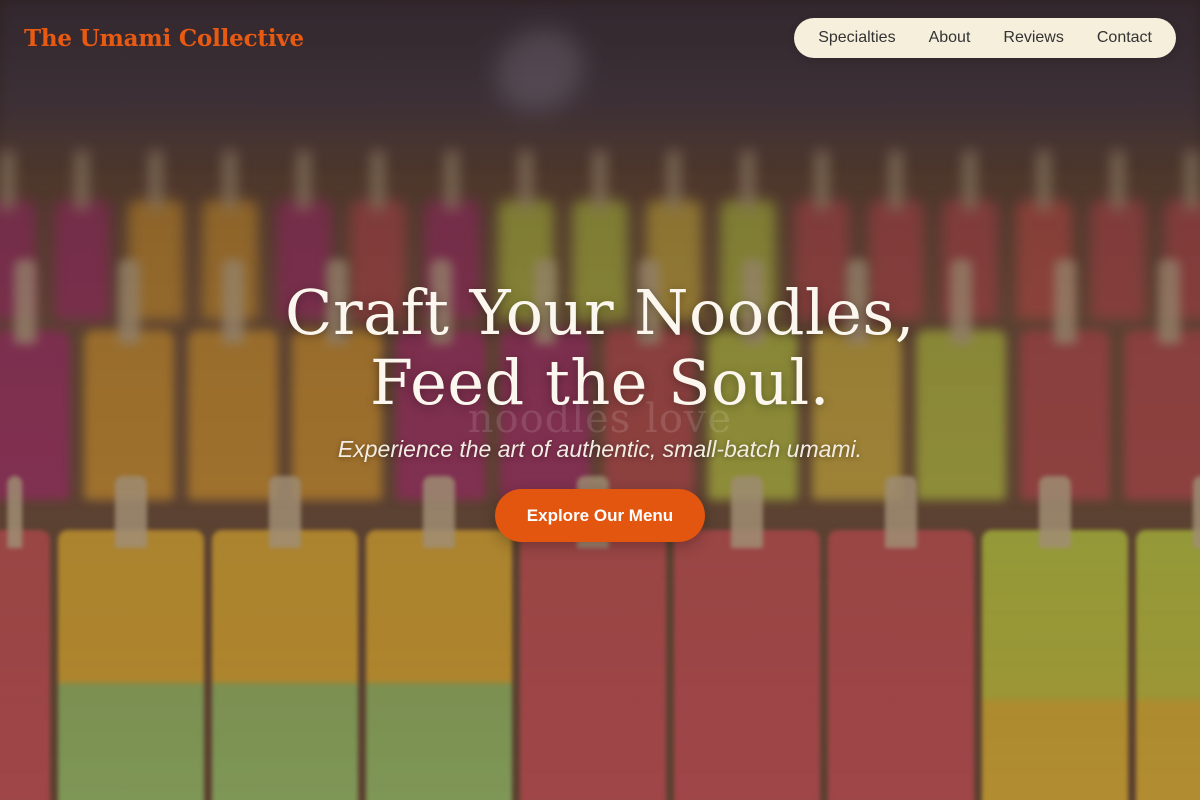  Describe the element at coordinates (600, 419) in the screenshot. I see `hero-watermark-text: noodles love` at that location.